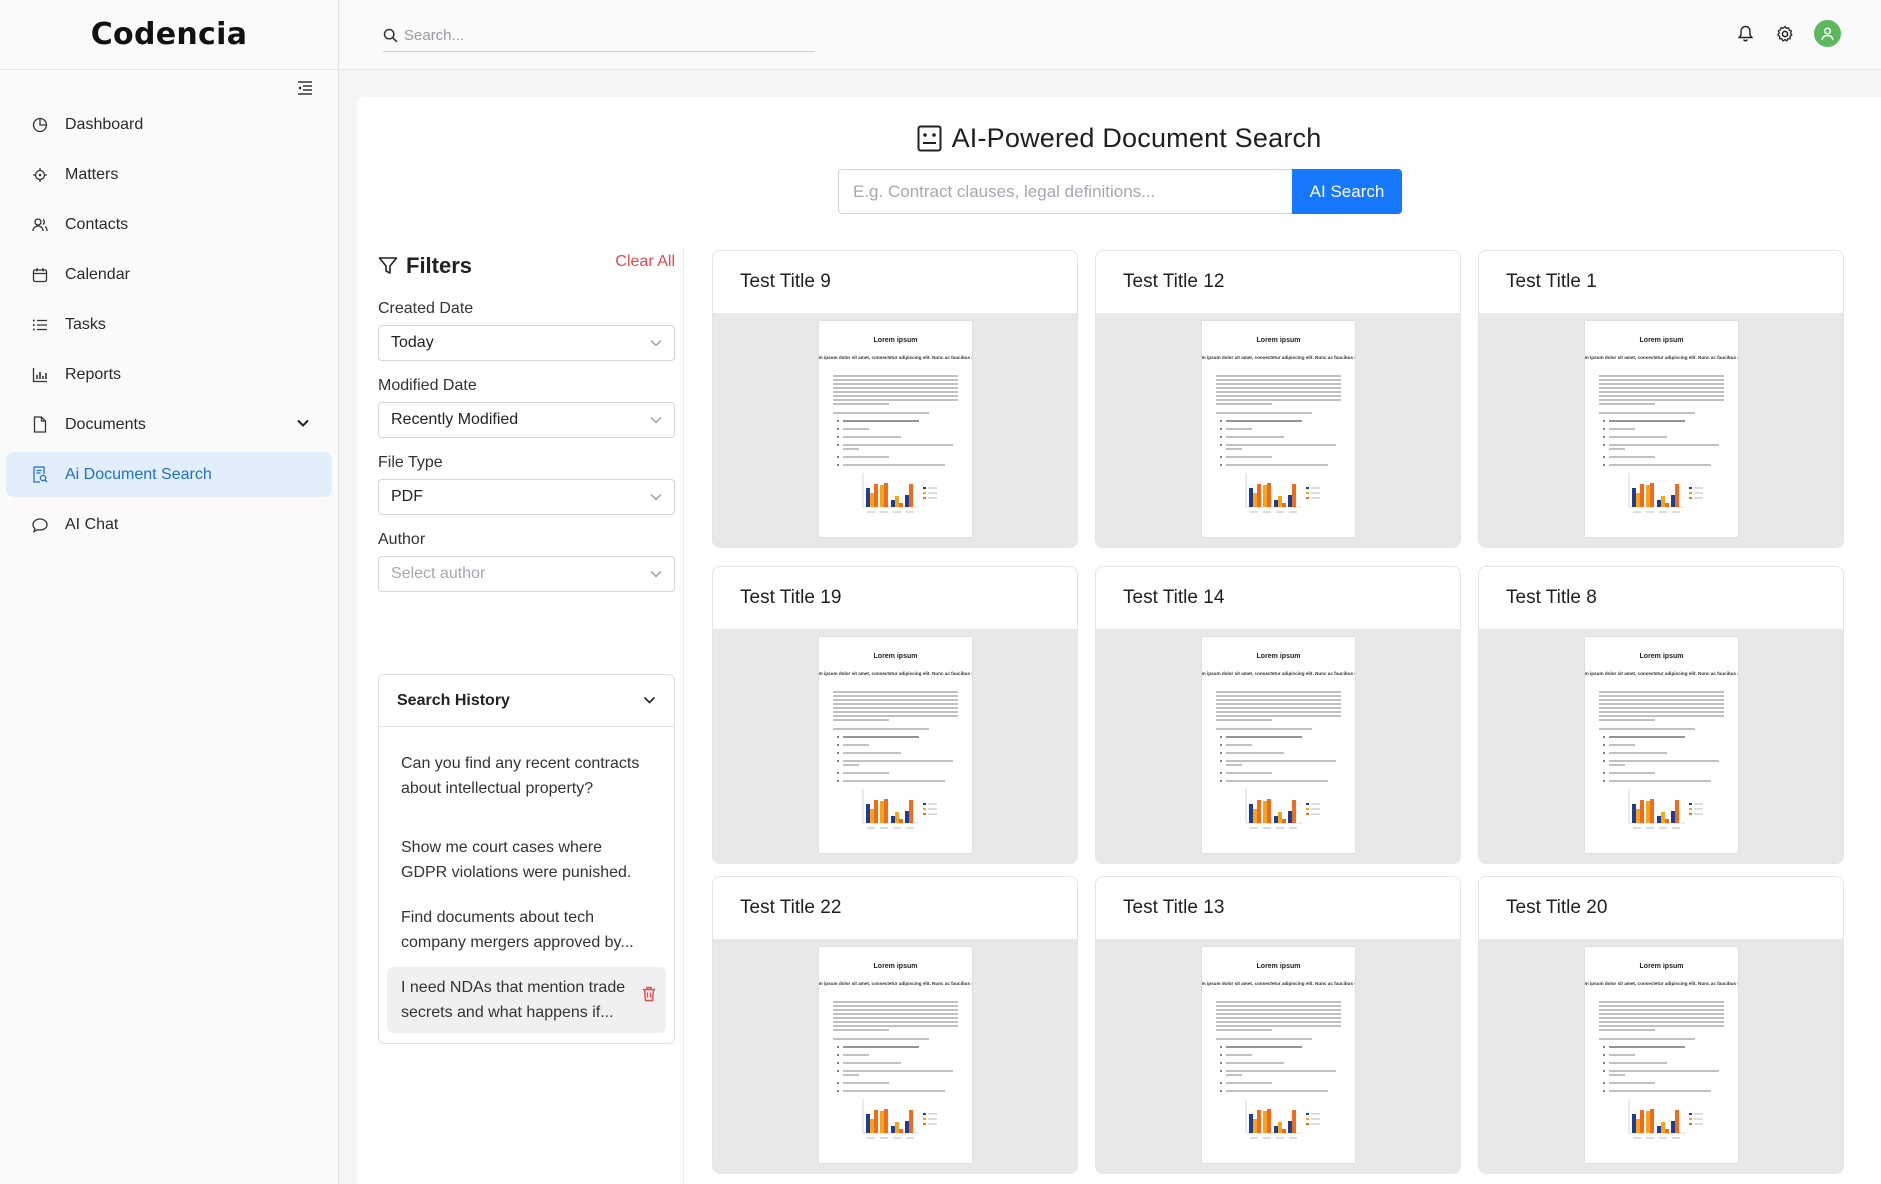 This screenshot has height=1184, width=1881. What do you see at coordinates (1551, 597) in the screenshot?
I see `document-title: Test Title 8` at bounding box center [1551, 597].